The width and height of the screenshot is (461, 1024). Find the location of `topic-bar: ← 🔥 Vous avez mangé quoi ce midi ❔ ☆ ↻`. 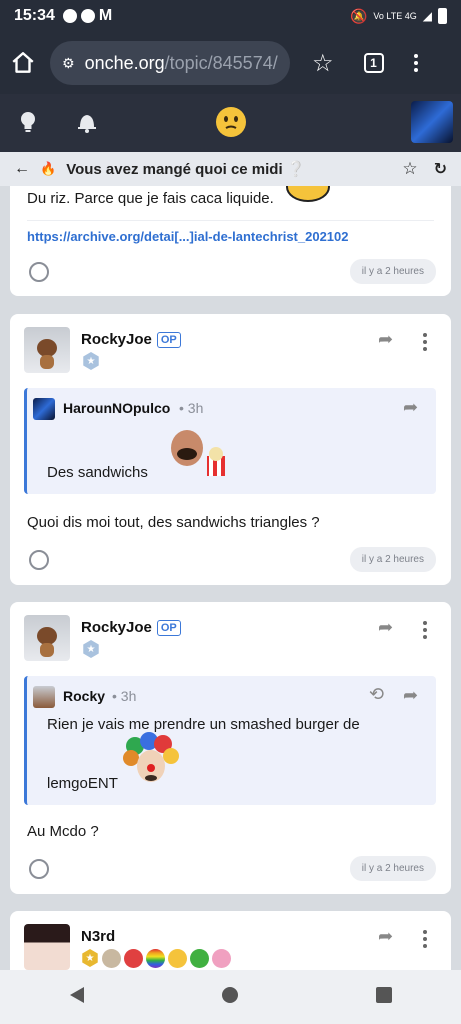

topic-bar: ← 🔥 Vous avez mangé quoi ce midi ❔ ☆ ↻ is located at coordinates (230, 169).